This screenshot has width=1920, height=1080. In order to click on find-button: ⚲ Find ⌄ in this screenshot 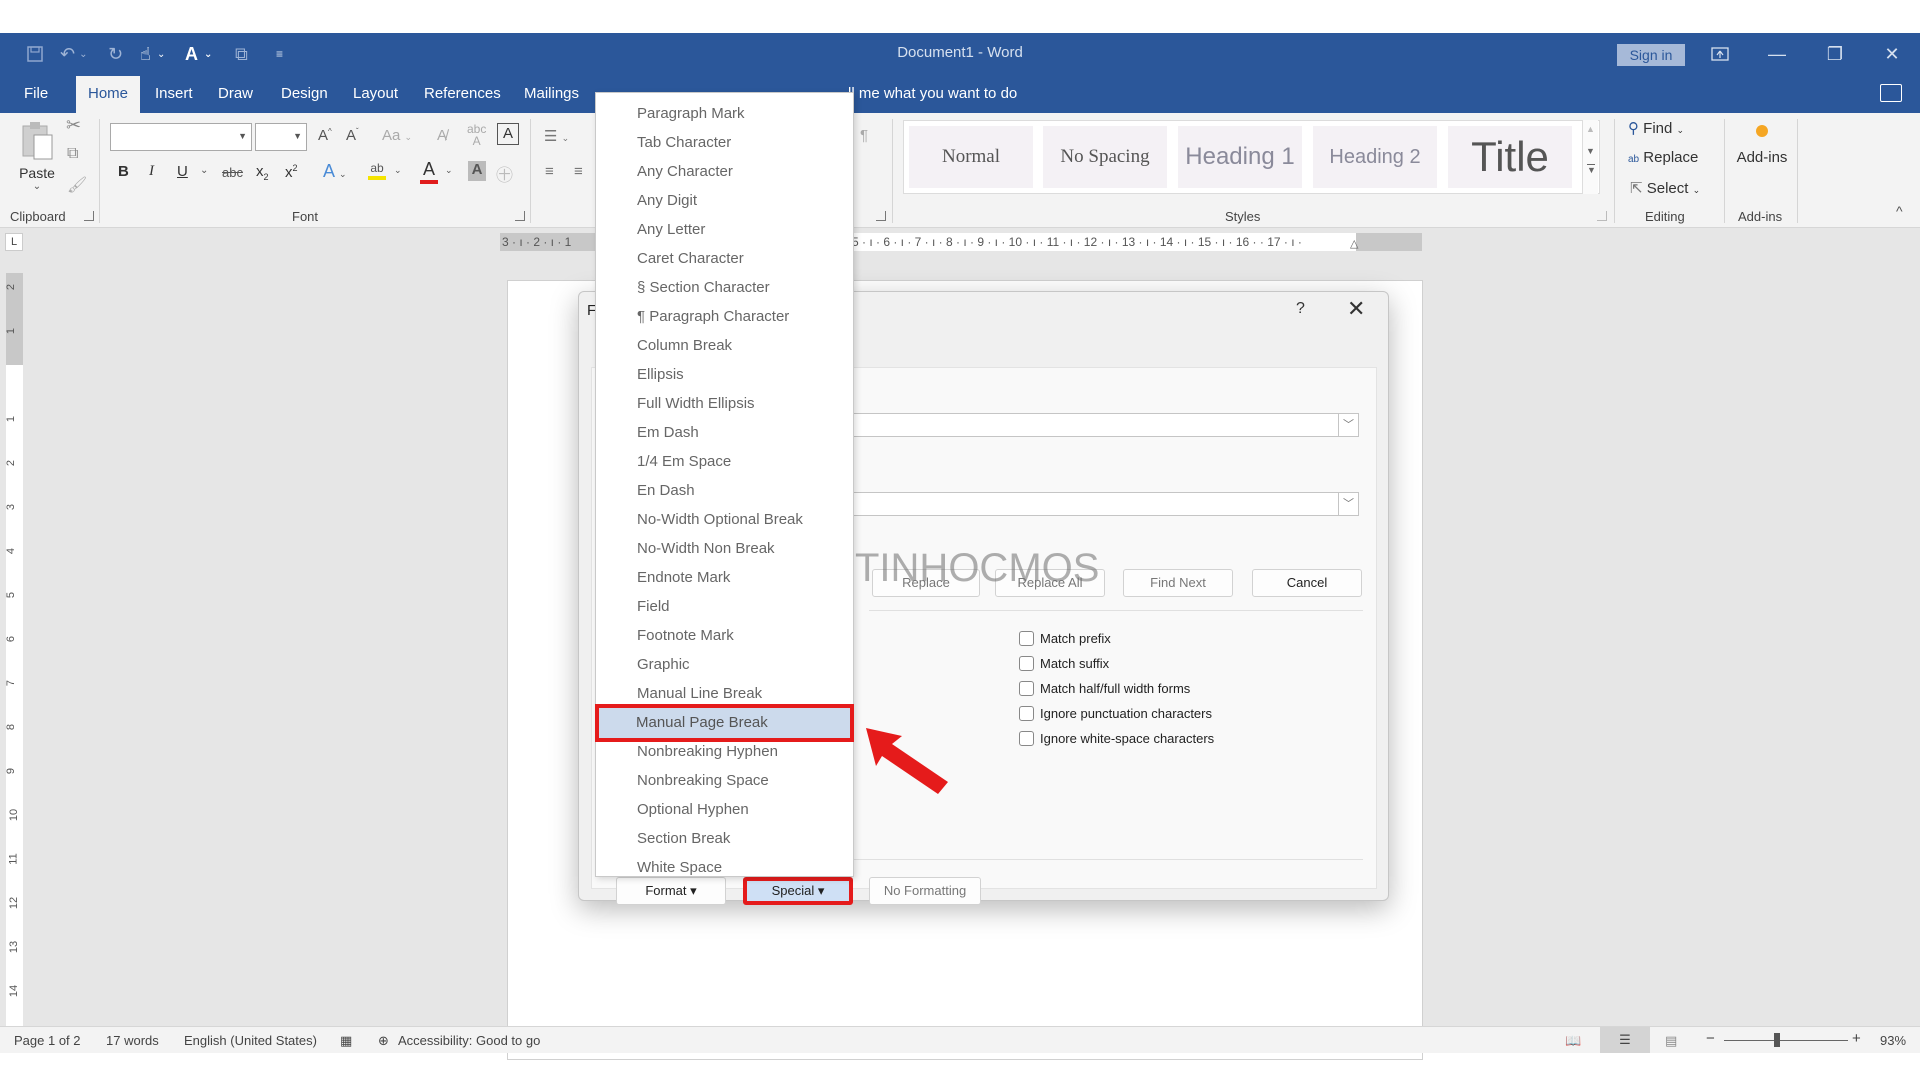, I will do `click(1656, 128)`.